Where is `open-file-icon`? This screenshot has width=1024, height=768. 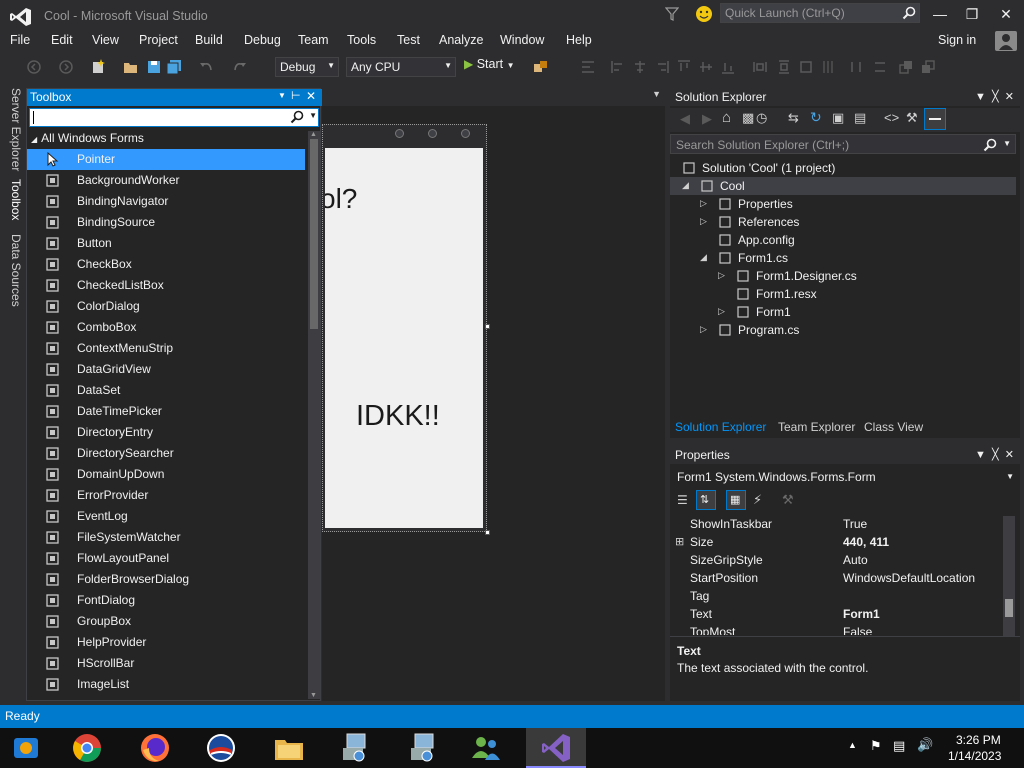 open-file-icon is located at coordinates (131, 67).